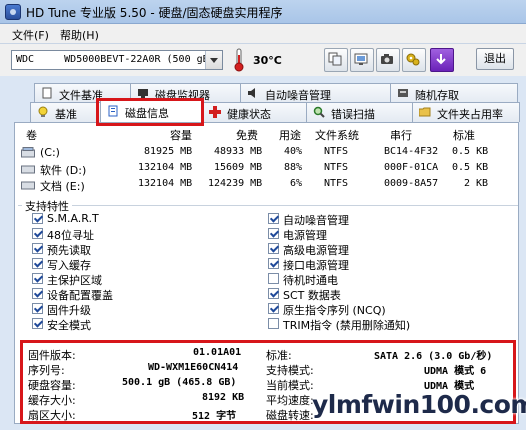 This screenshot has width=526, height=430. I want to click on volume-free: 124239 MB, so click(235, 183).